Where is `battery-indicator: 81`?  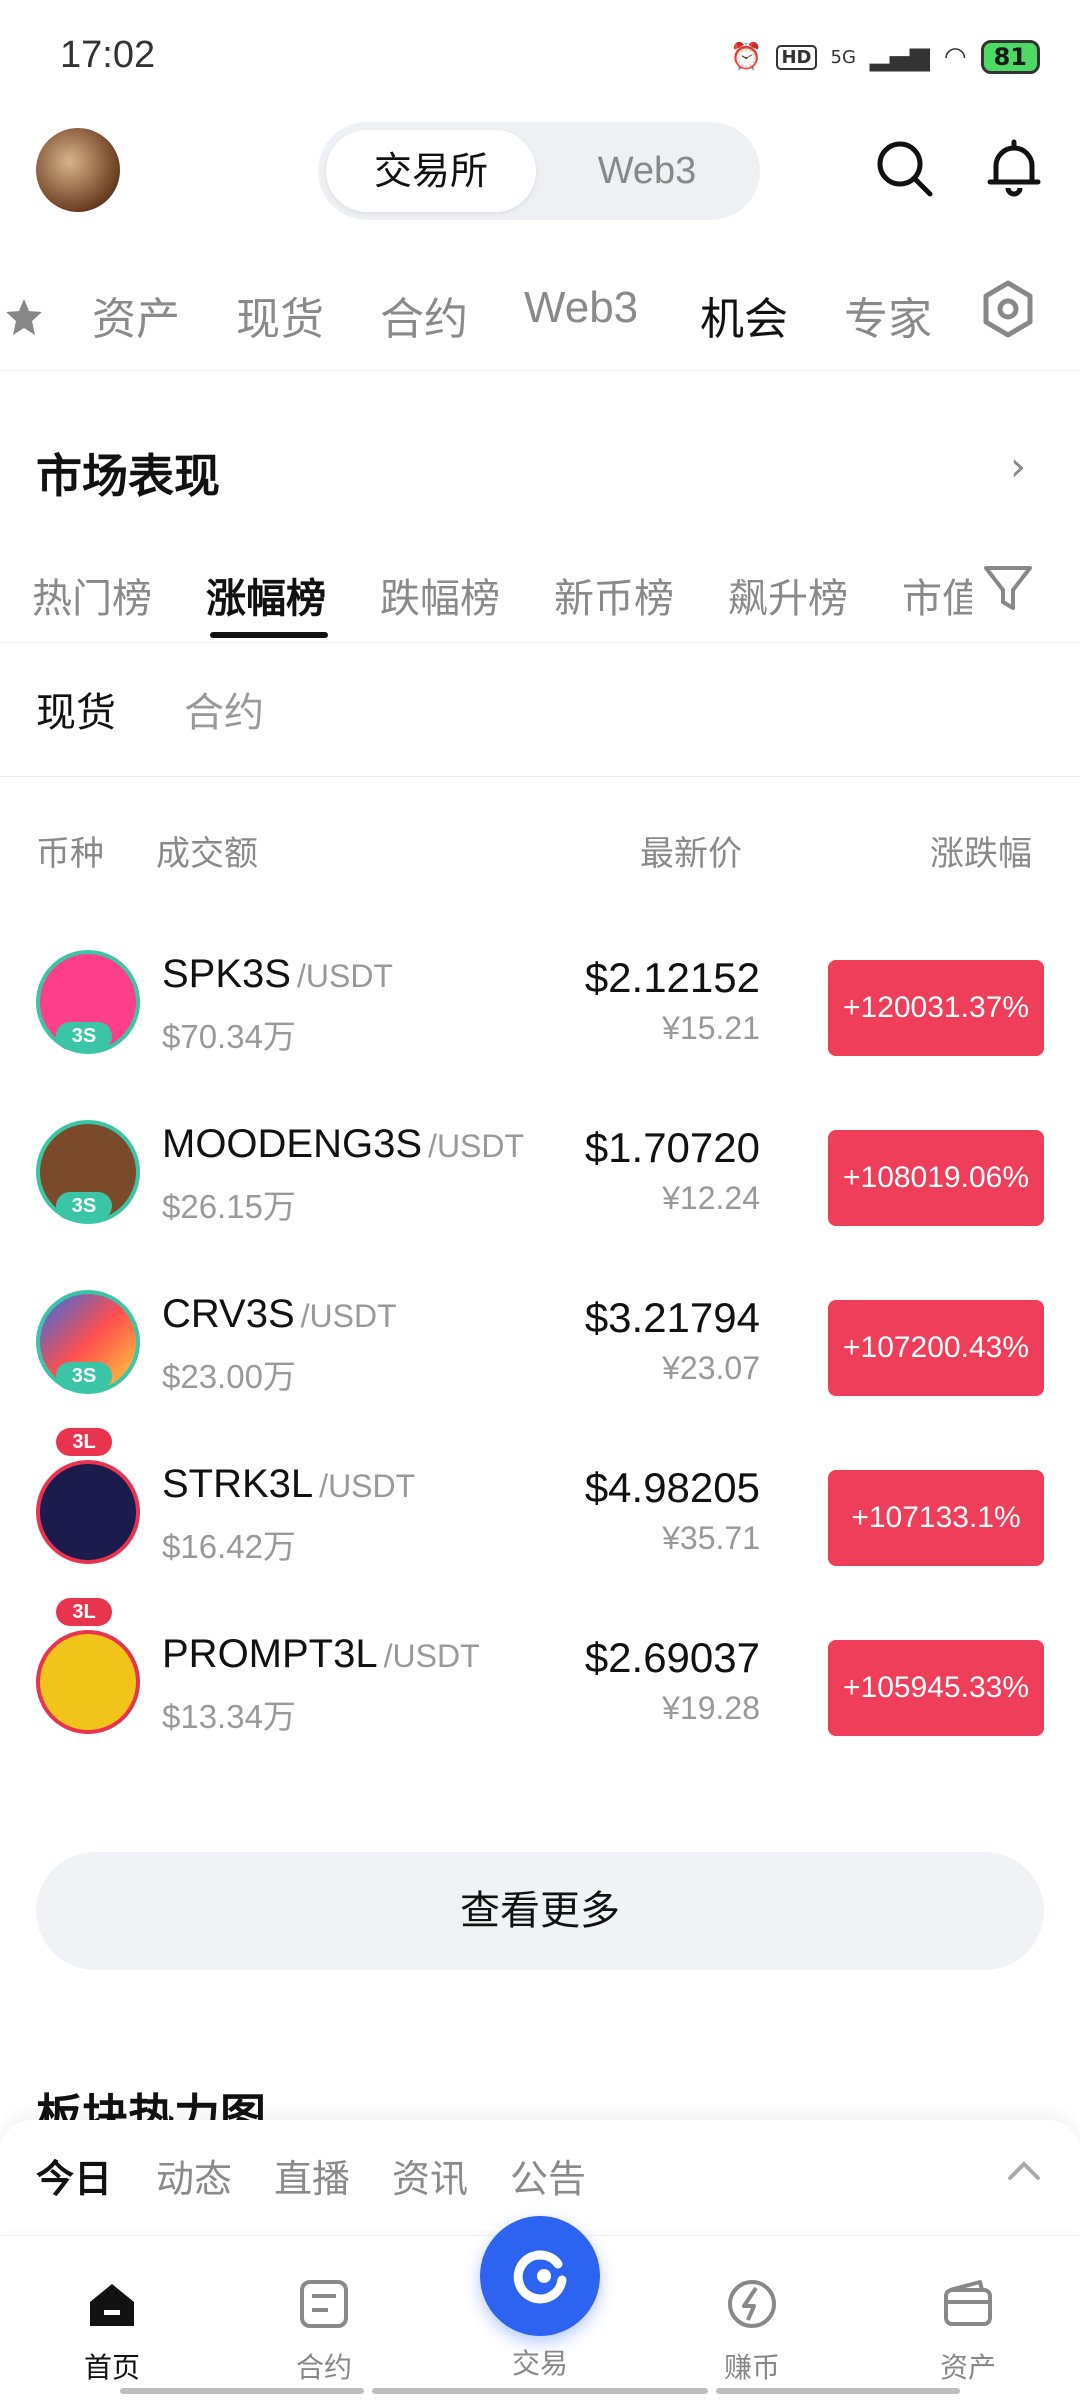
battery-indicator: 81 is located at coordinates (1010, 57).